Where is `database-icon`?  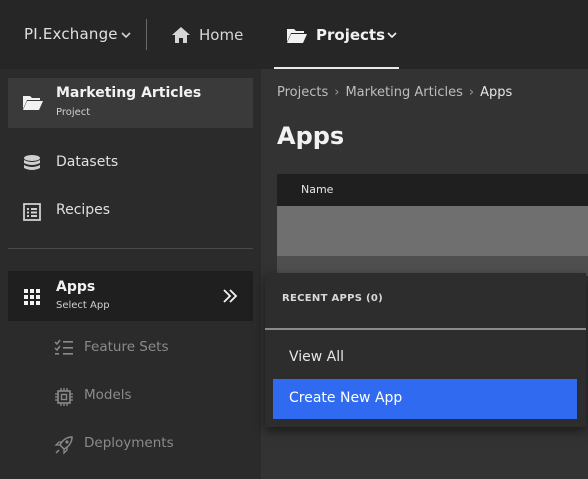 database-icon is located at coordinates (32, 162).